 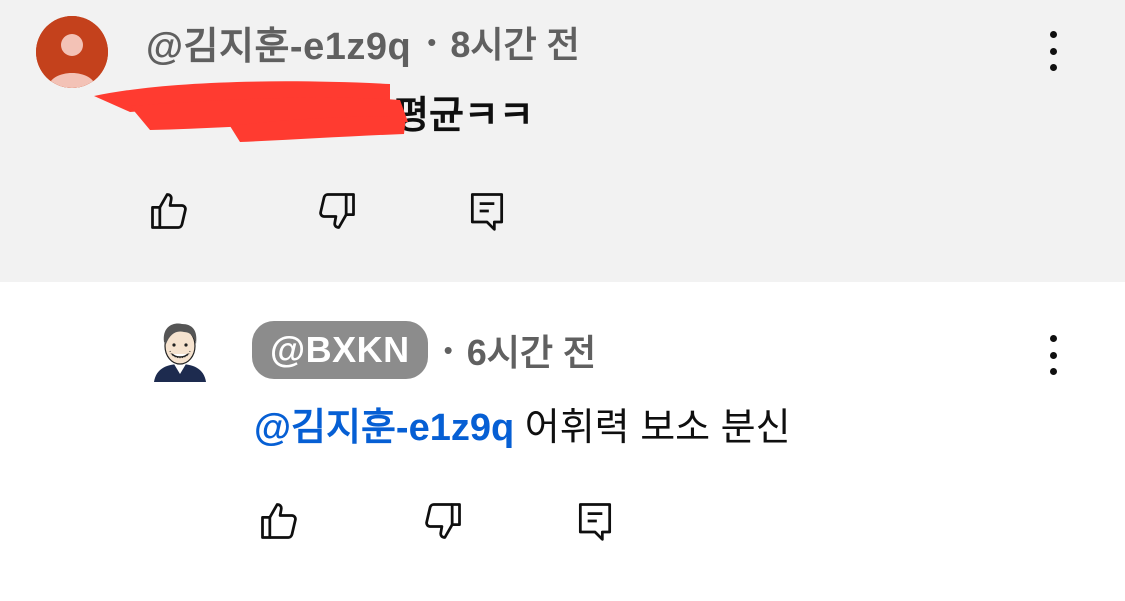 I want to click on cartoon-portrait-icon, so click(x=180, y=352).